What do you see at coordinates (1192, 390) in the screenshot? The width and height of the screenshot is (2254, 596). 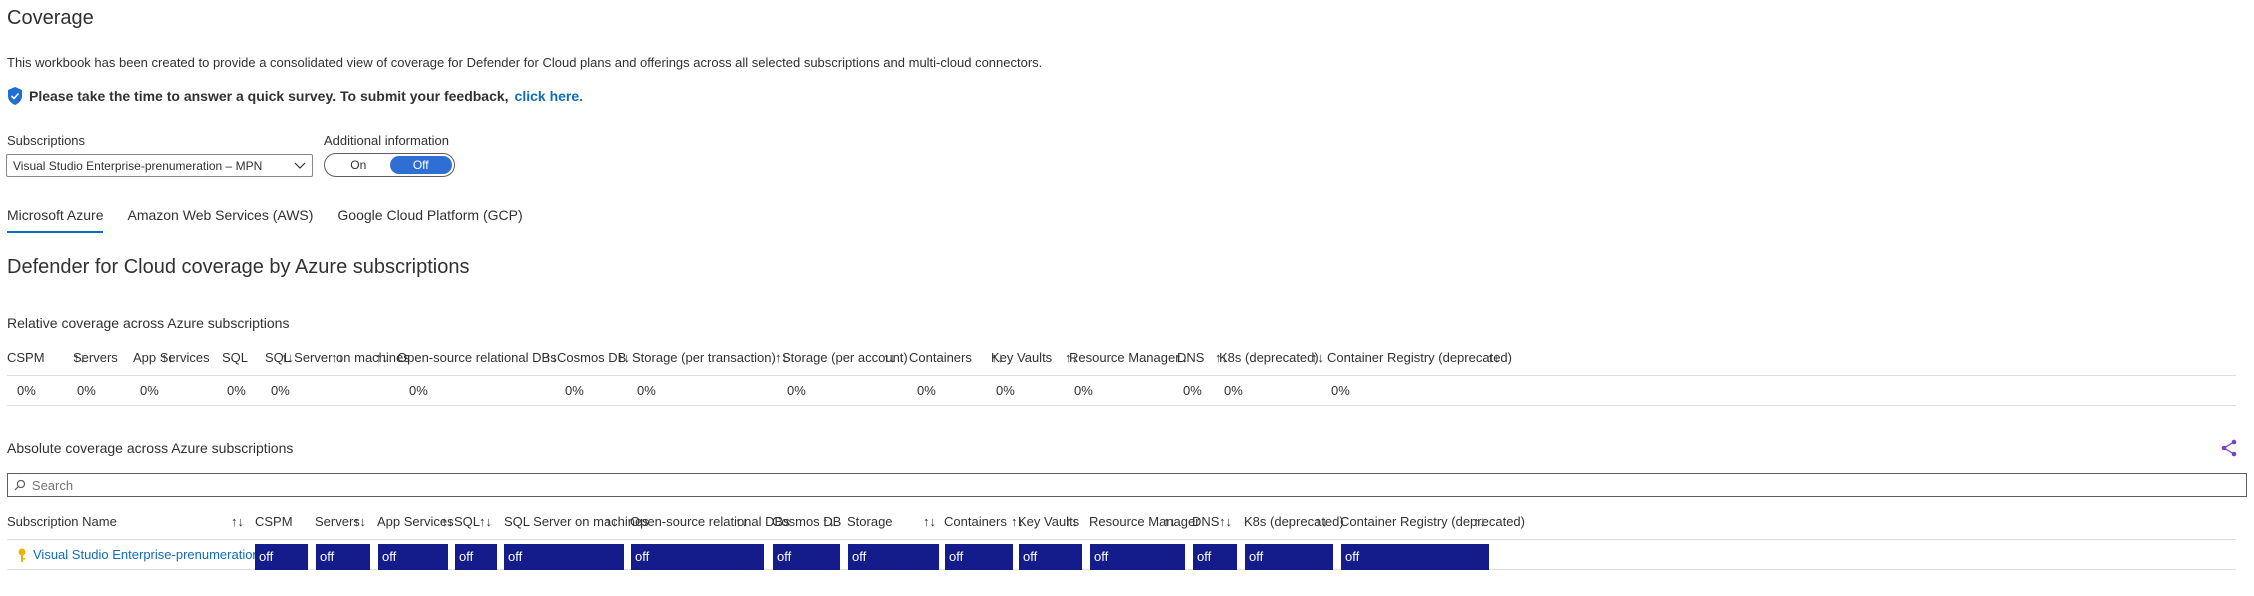 I see `relative-cell-dns: 0%` at bounding box center [1192, 390].